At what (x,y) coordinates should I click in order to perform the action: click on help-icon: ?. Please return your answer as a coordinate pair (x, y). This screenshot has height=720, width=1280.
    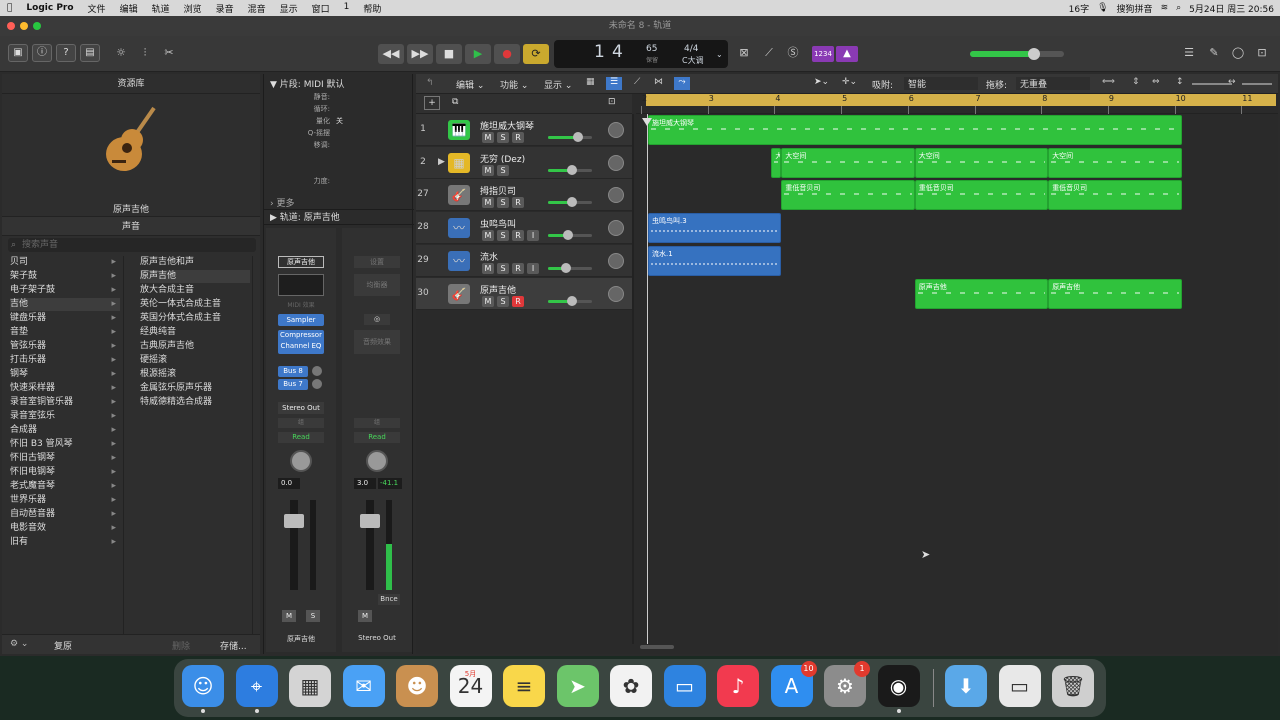
    Looking at the image, I should click on (66, 53).